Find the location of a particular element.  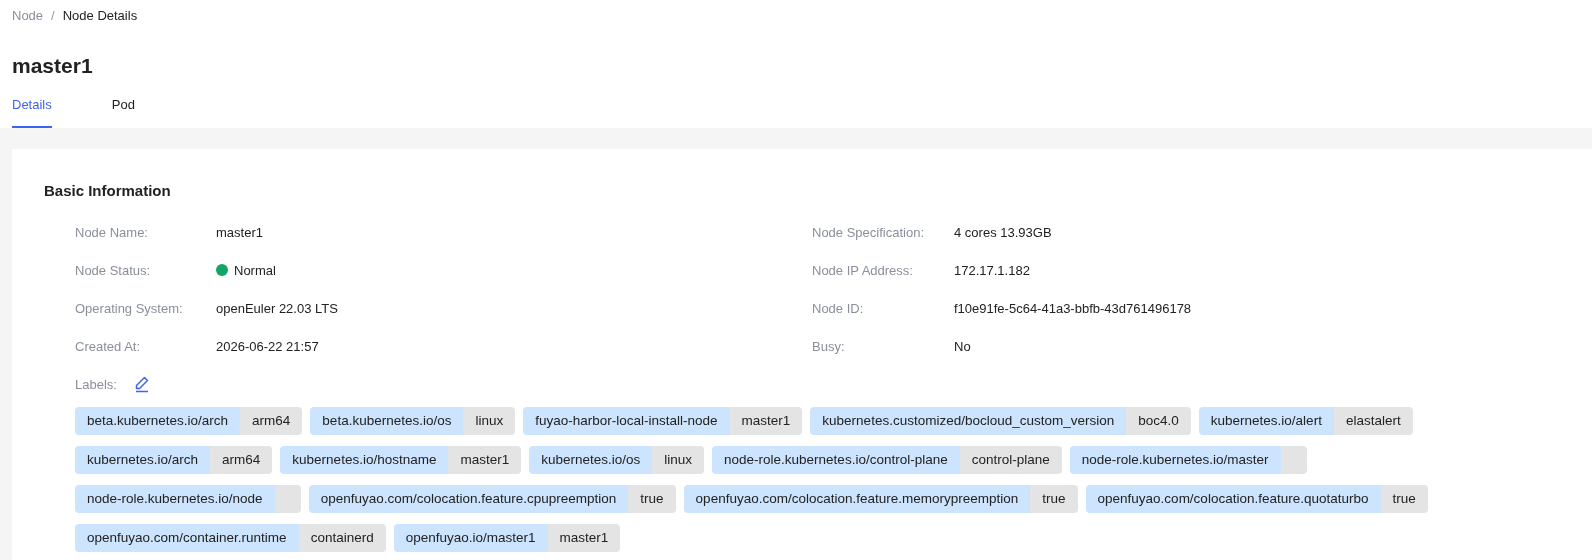

field-label: Created At: is located at coordinates (108, 346).